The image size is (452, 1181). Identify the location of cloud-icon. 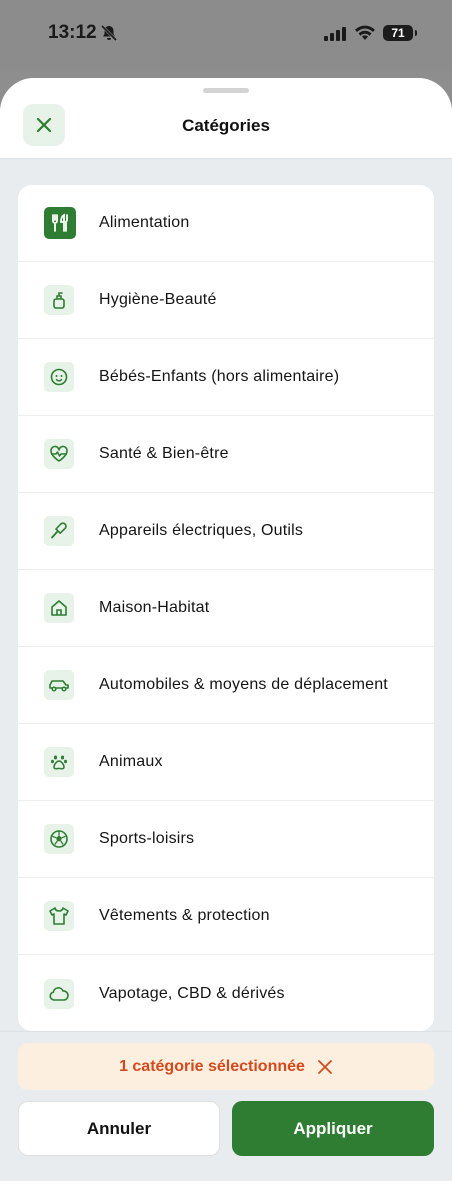
(59, 993).